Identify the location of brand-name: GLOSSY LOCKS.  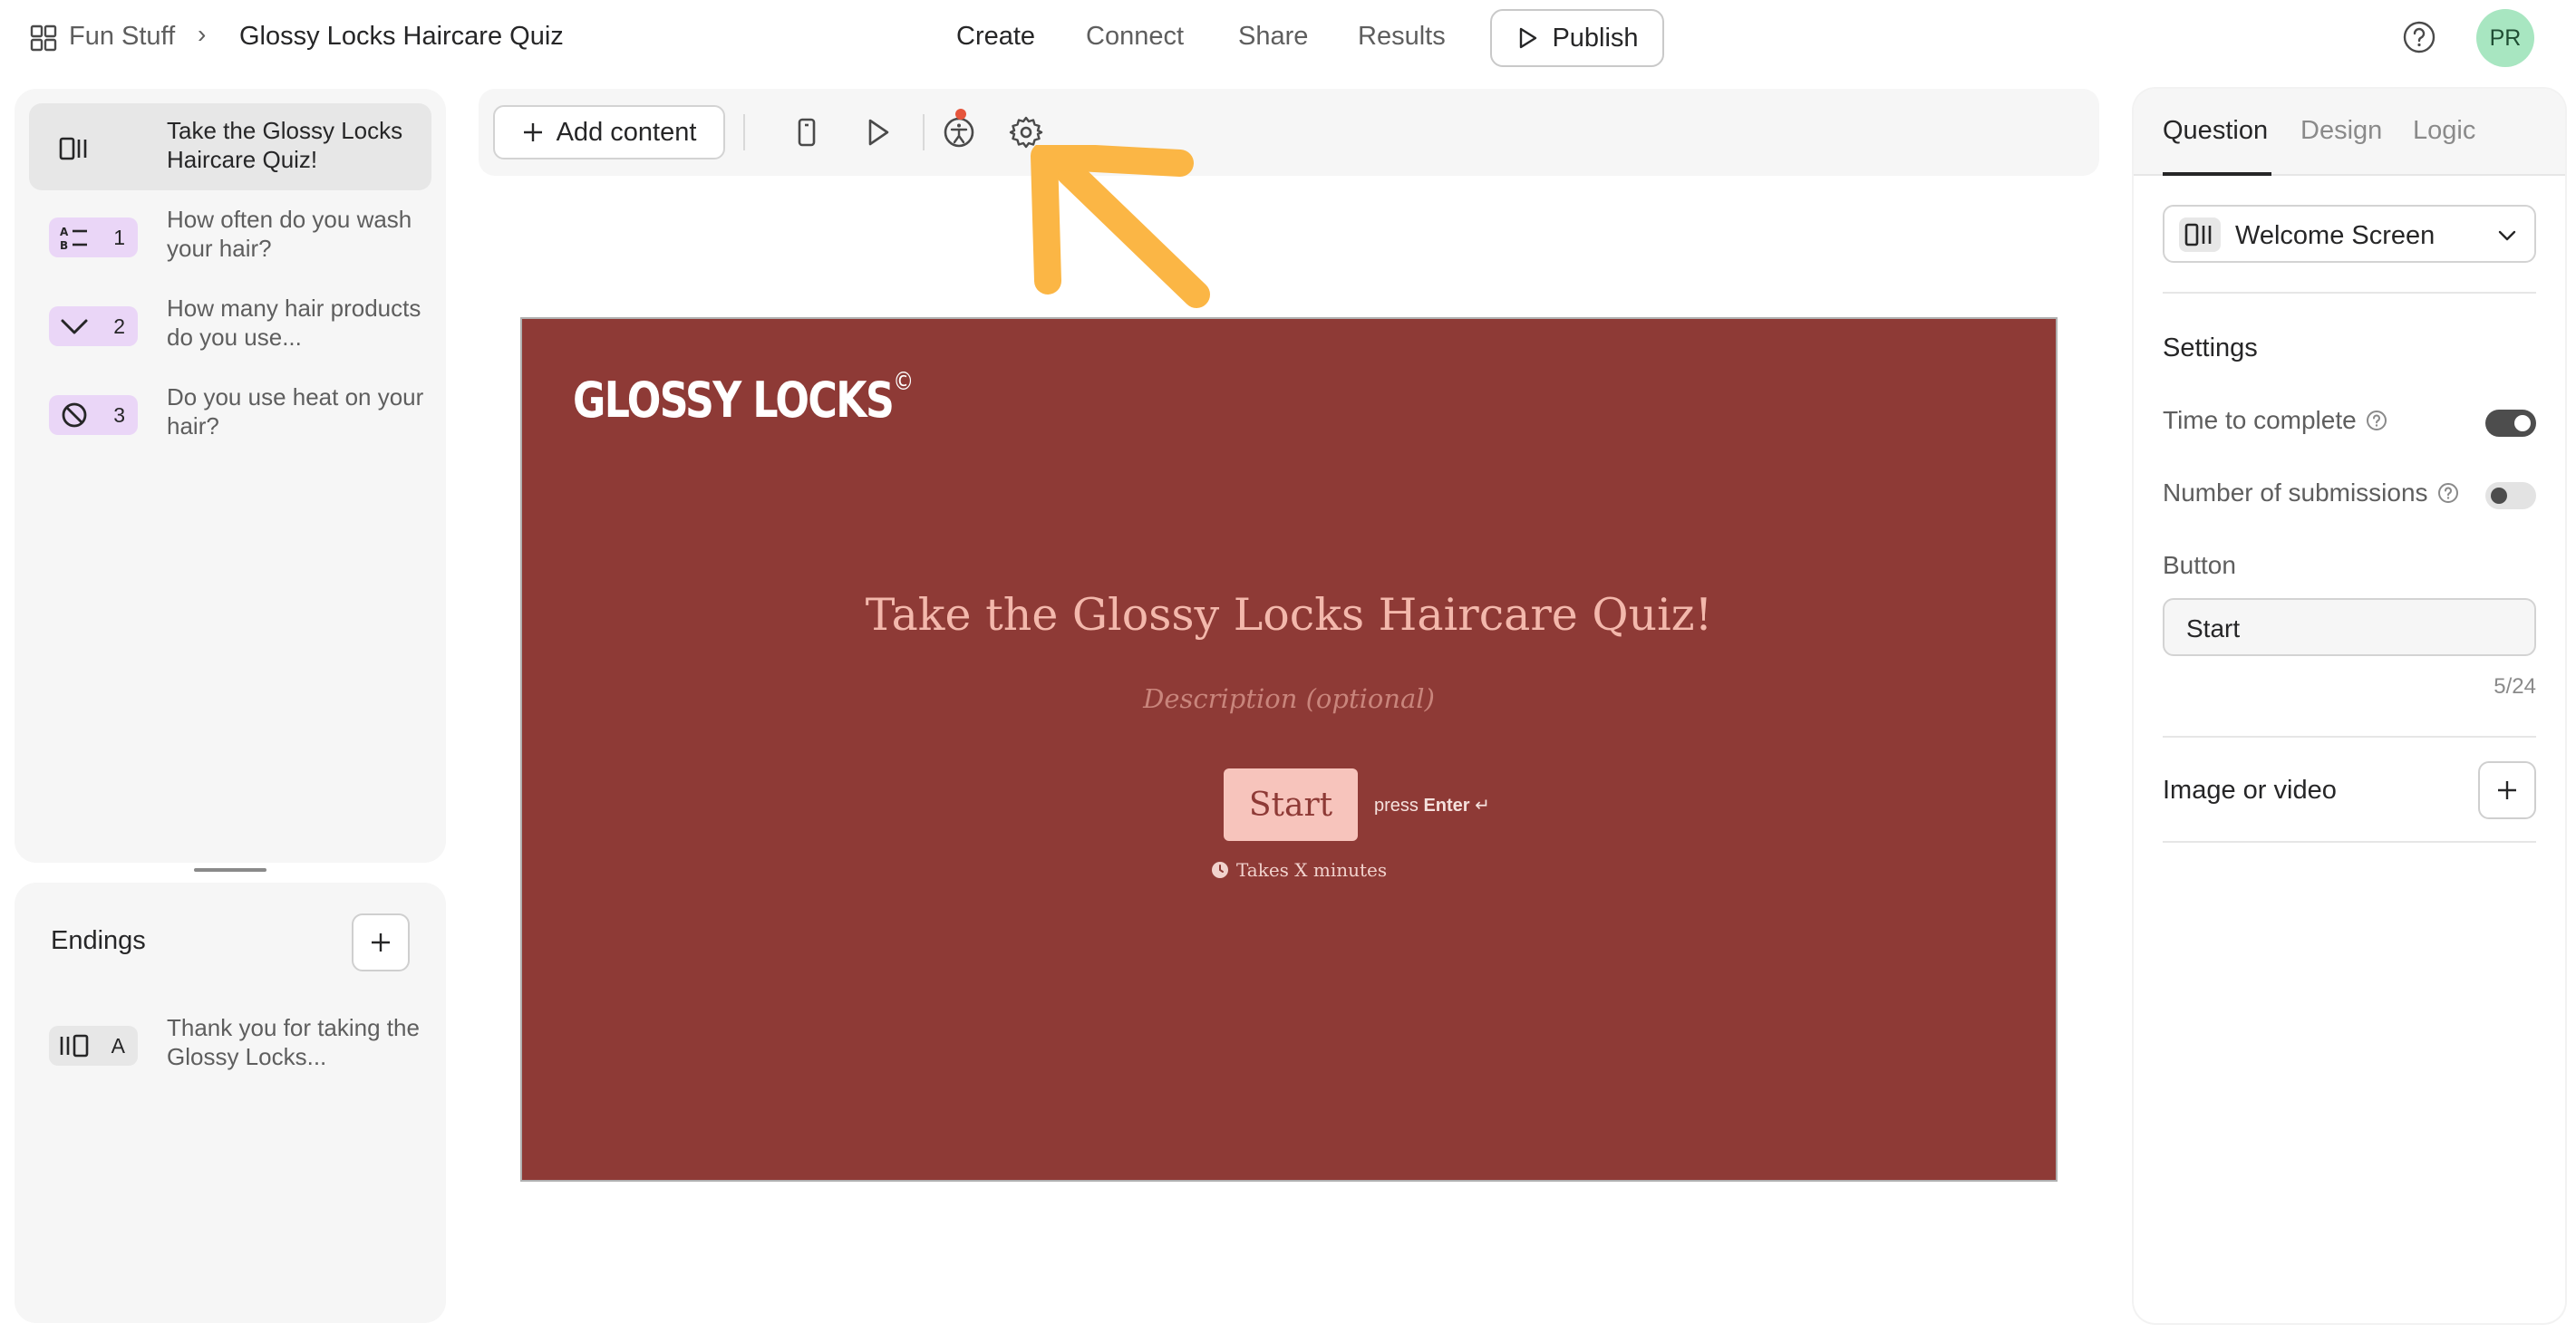
(734, 400).